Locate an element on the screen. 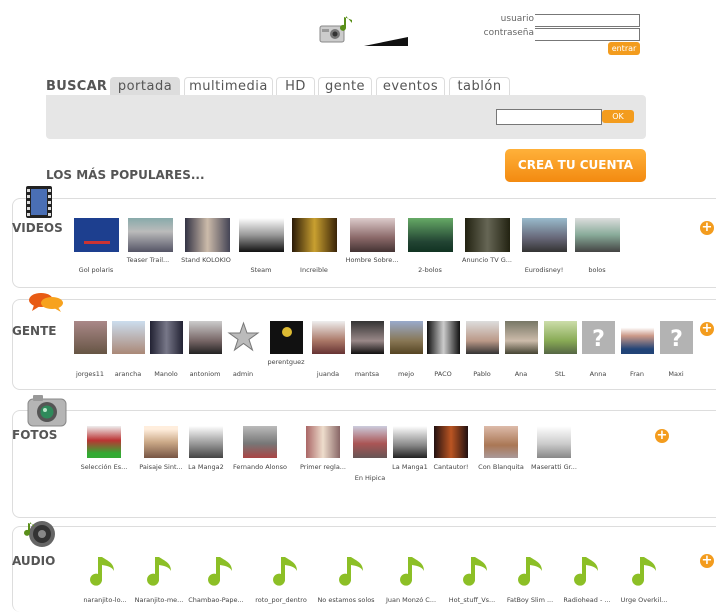  video-caption: 2-bolos is located at coordinates (430, 270).